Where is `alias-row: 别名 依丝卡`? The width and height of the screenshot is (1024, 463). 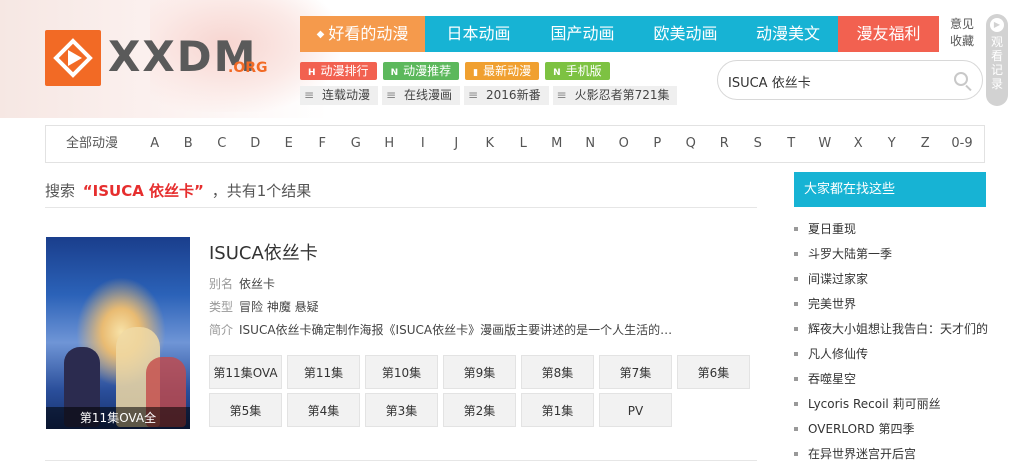
alias-row: 别名 依丝卡 is located at coordinates (242, 283).